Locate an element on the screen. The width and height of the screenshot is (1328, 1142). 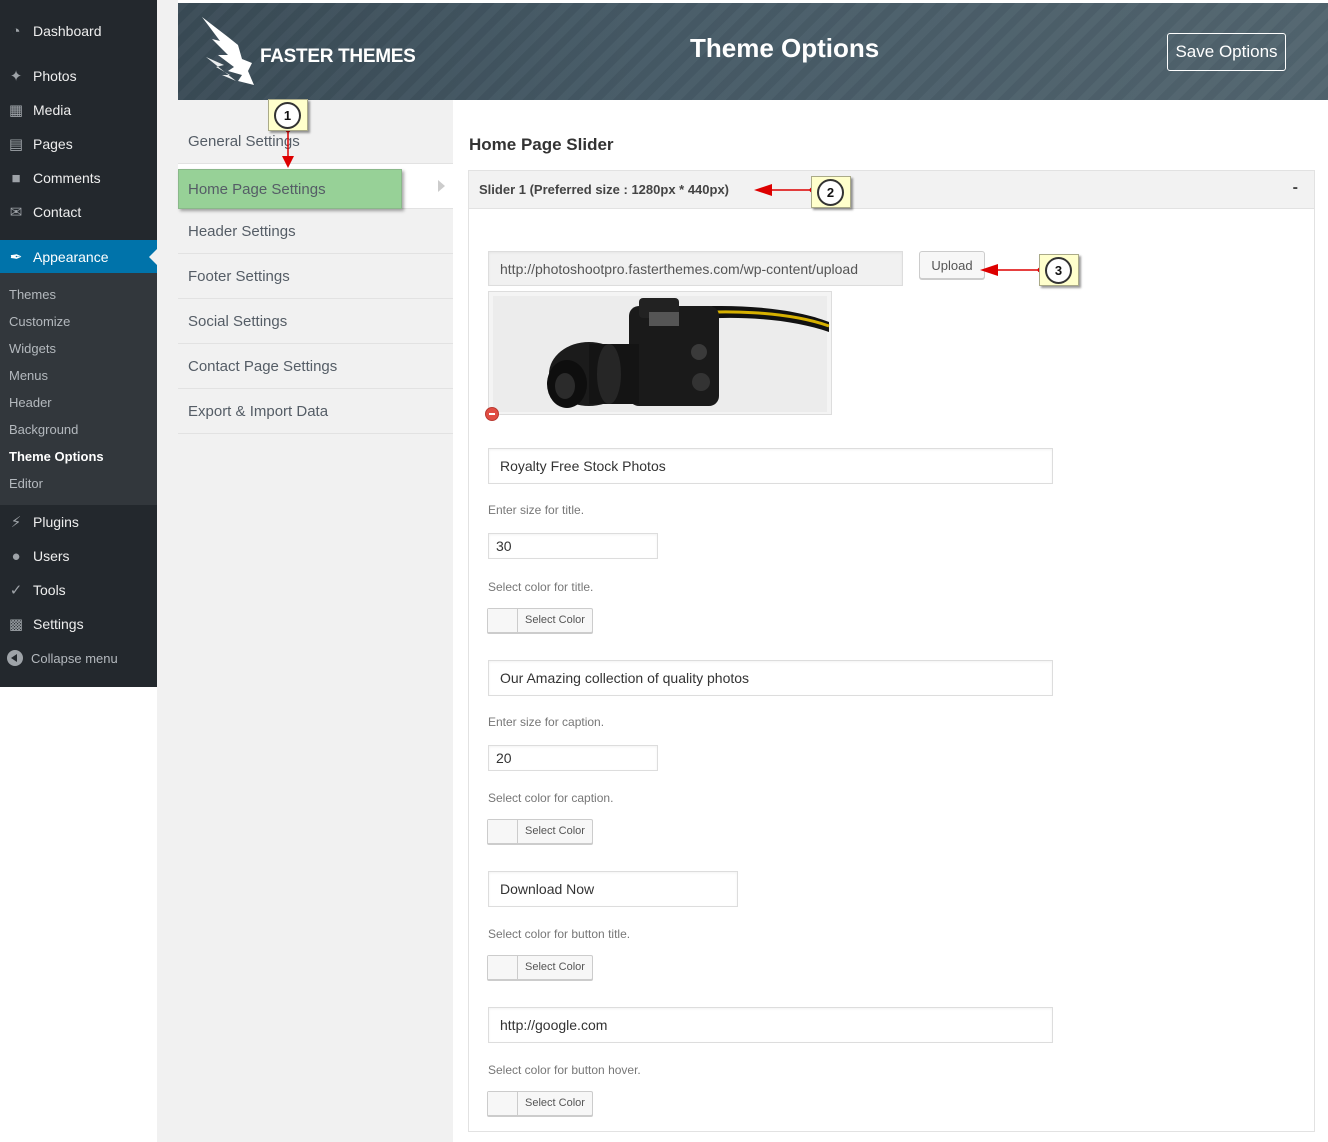
tab-arrow-icon is located at coordinates (441, 186).